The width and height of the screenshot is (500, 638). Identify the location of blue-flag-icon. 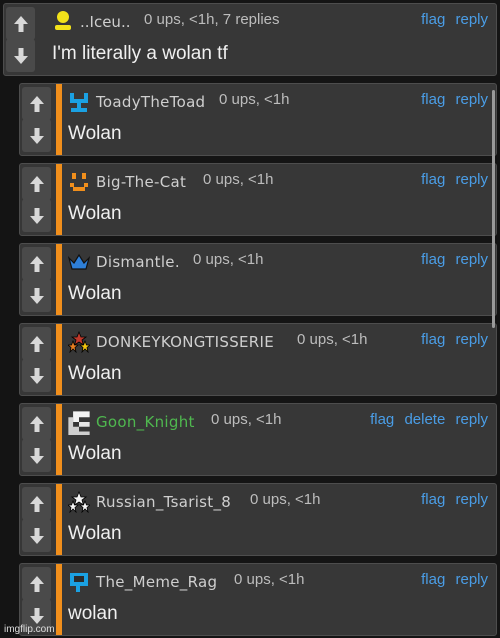
(79, 582).